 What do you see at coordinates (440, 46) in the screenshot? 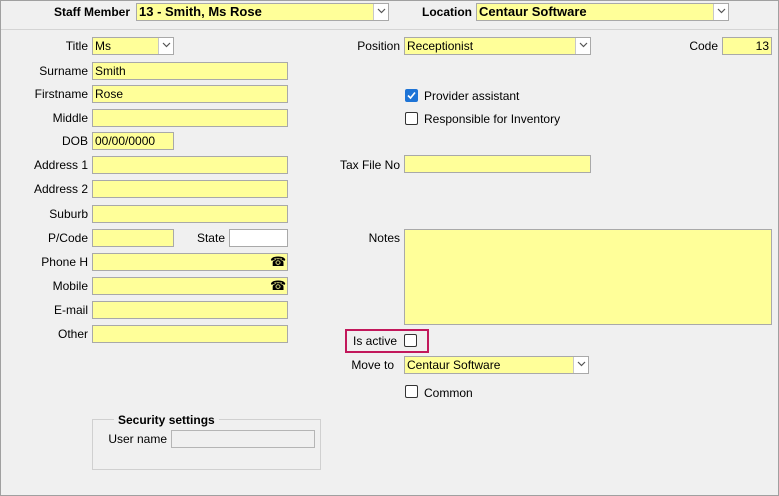
I see `position-value: Receptionist` at bounding box center [440, 46].